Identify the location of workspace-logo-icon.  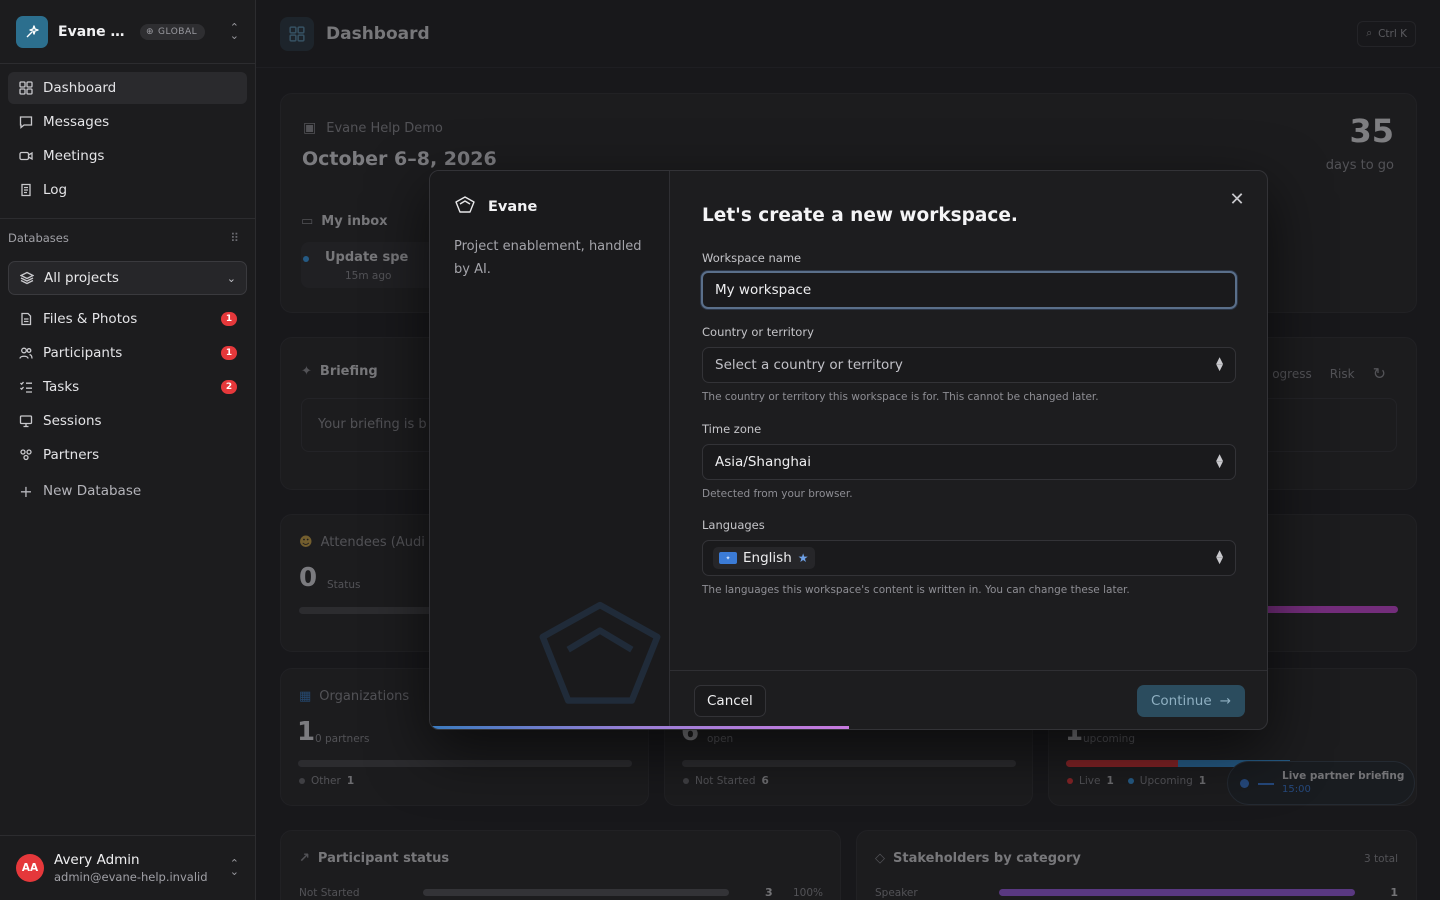
(32, 31).